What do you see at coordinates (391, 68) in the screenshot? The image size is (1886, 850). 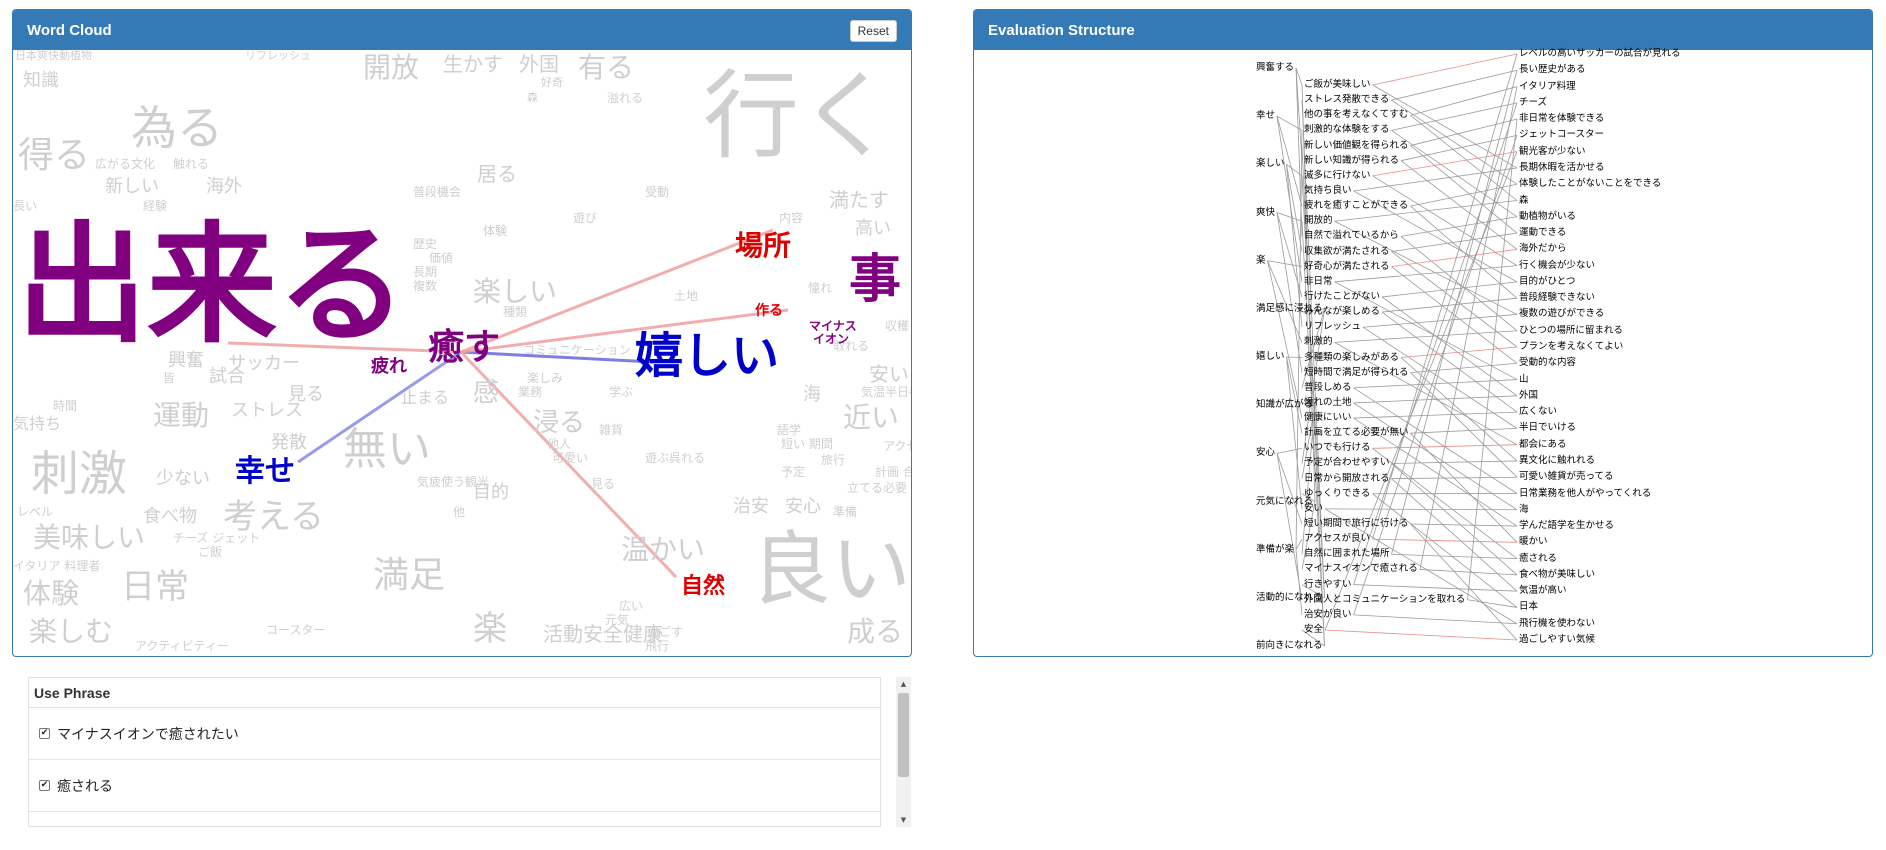 I see `cloud-word: 開放` at bounding box center [391, 68].